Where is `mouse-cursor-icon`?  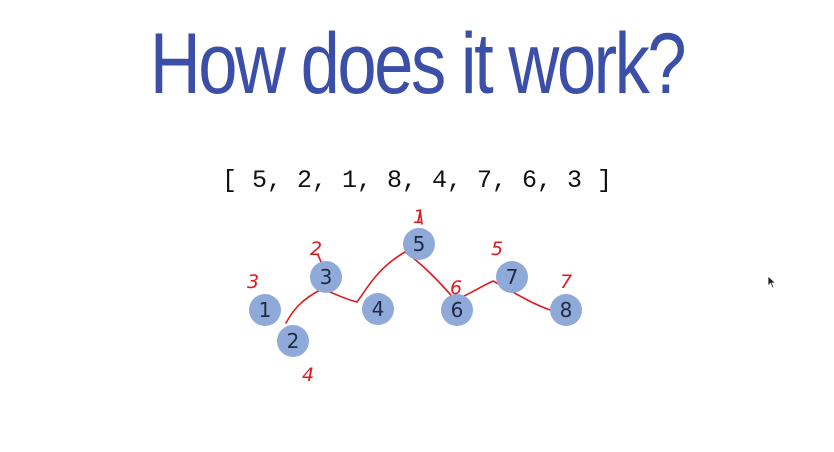
mouse-cursor-icon is located at coordinates (772, 282).